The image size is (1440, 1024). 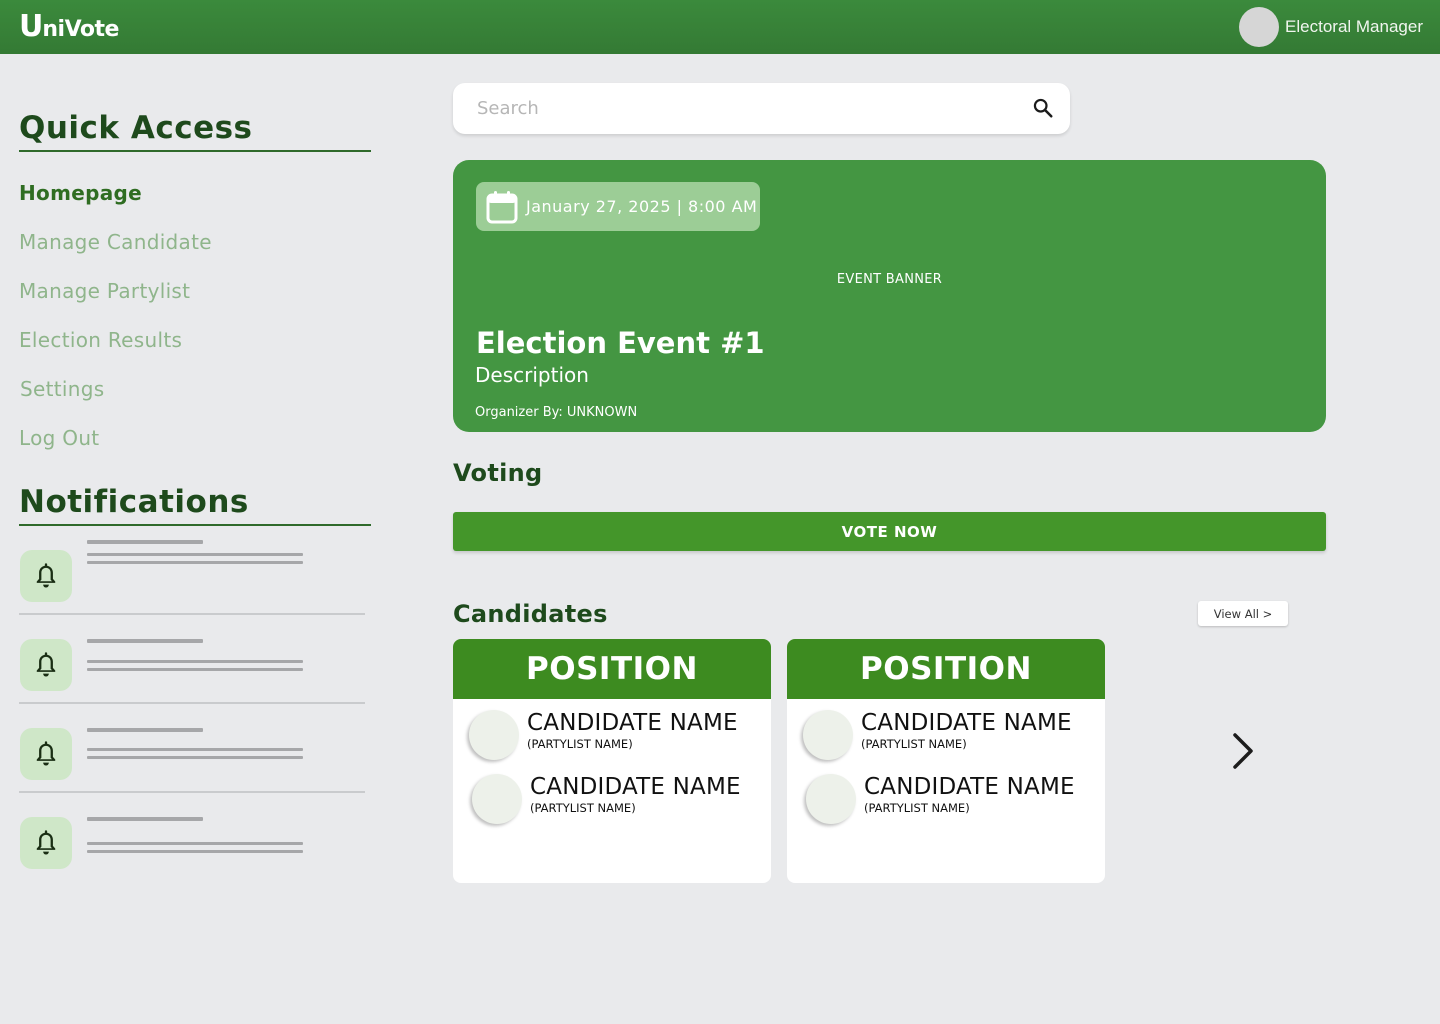 I want to click on quick-access-title: Quick Access, so click(x=195, y=131).